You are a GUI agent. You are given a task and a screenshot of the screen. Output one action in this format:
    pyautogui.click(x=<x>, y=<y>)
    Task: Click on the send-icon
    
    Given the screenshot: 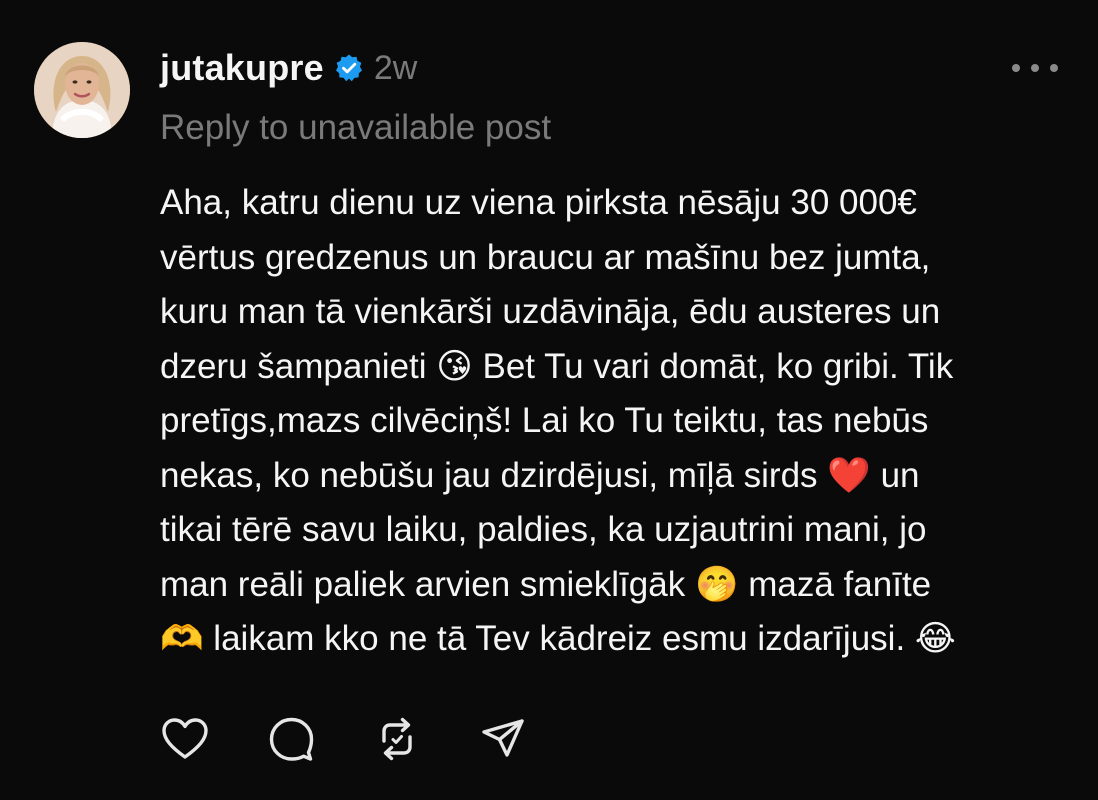 What is the action you would take?
    pyautogui.click(x=503, y=738)
    